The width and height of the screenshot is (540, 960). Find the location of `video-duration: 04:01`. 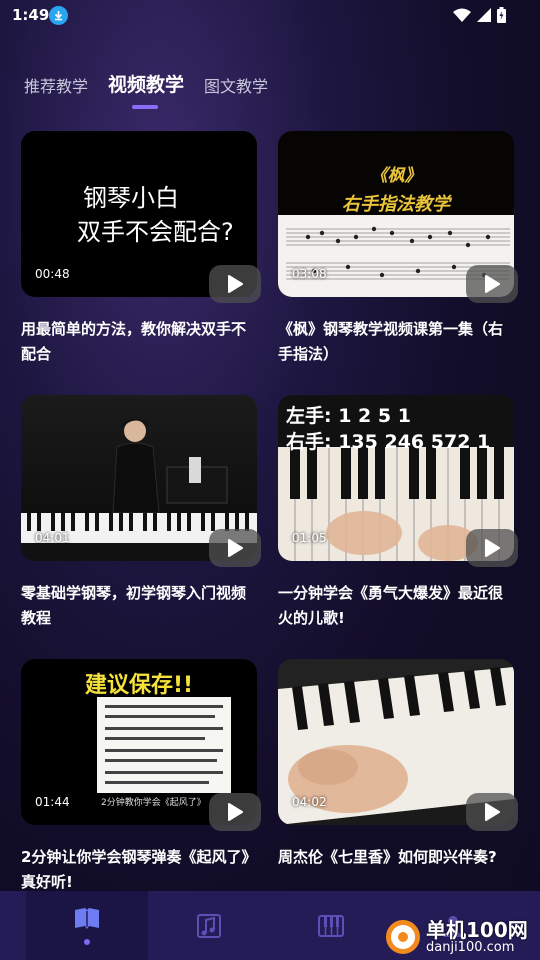

video-duration: 04:01 is located at coordinates (52, 538).